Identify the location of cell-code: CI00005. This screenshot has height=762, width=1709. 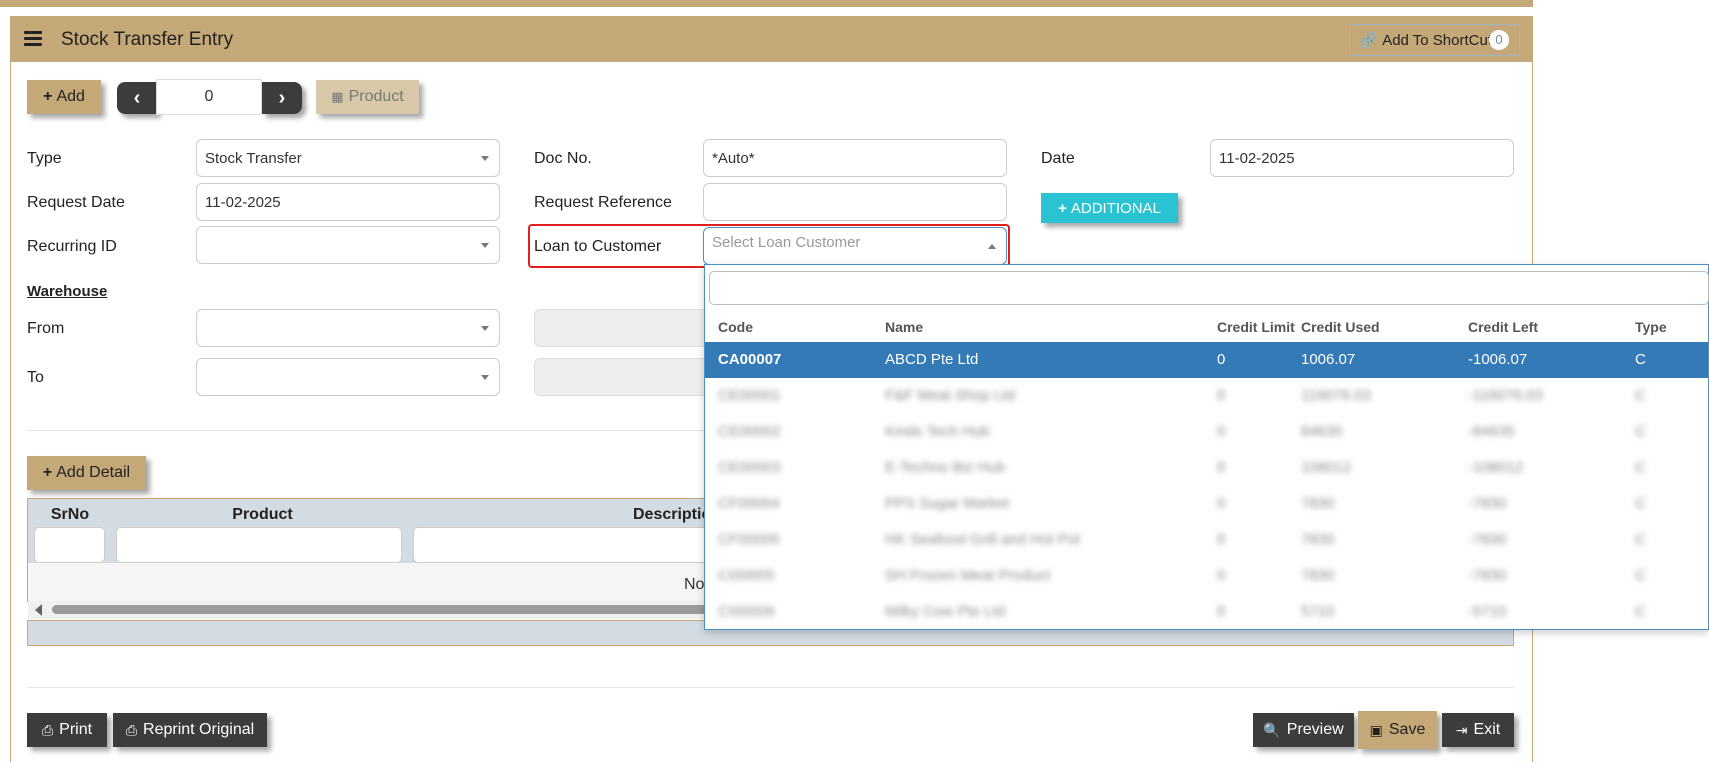
(746, 575).